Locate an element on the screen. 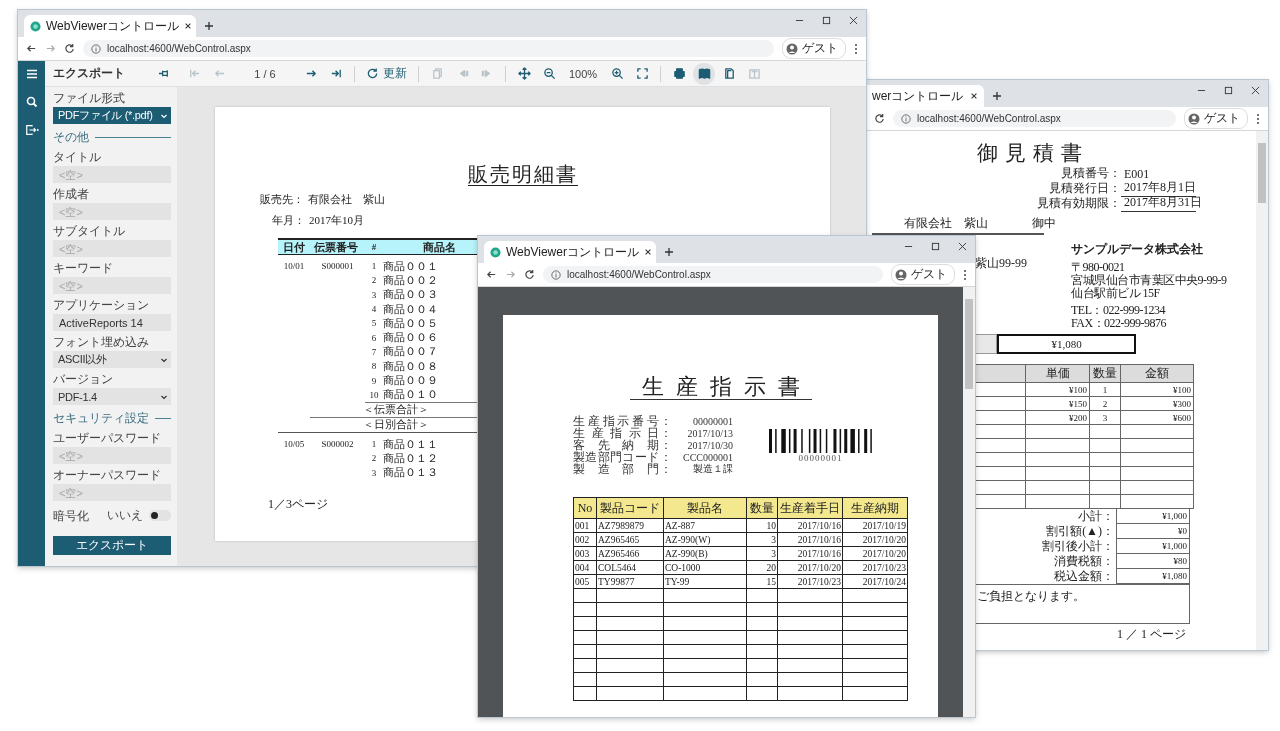 This screenshot has width=1280, height=731. print-icon is located at coordinates (679, 73).